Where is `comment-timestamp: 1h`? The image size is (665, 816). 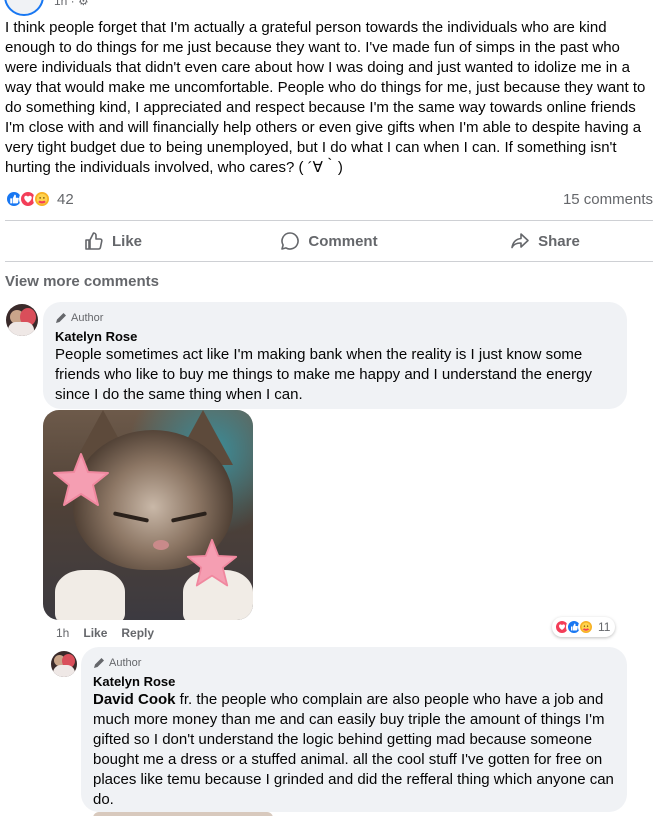
comment-timestamp: 1h is located at coordinates (62, 633).